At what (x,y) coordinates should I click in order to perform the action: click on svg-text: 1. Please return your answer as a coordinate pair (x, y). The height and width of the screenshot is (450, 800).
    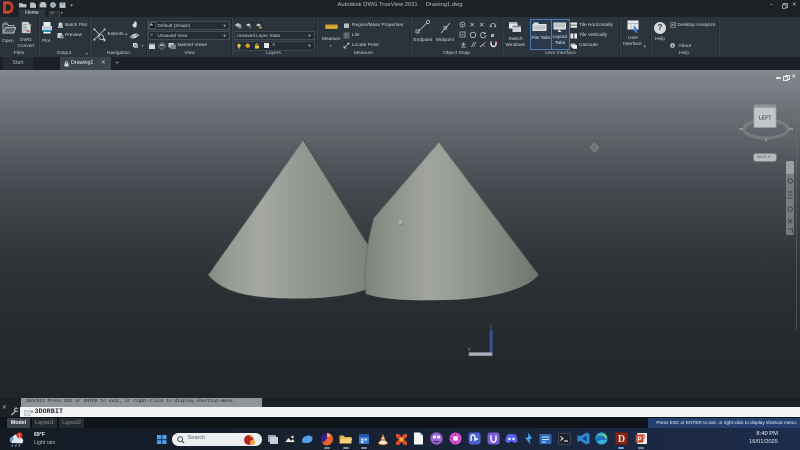
    Looking at the image, I should click on (19, 436).